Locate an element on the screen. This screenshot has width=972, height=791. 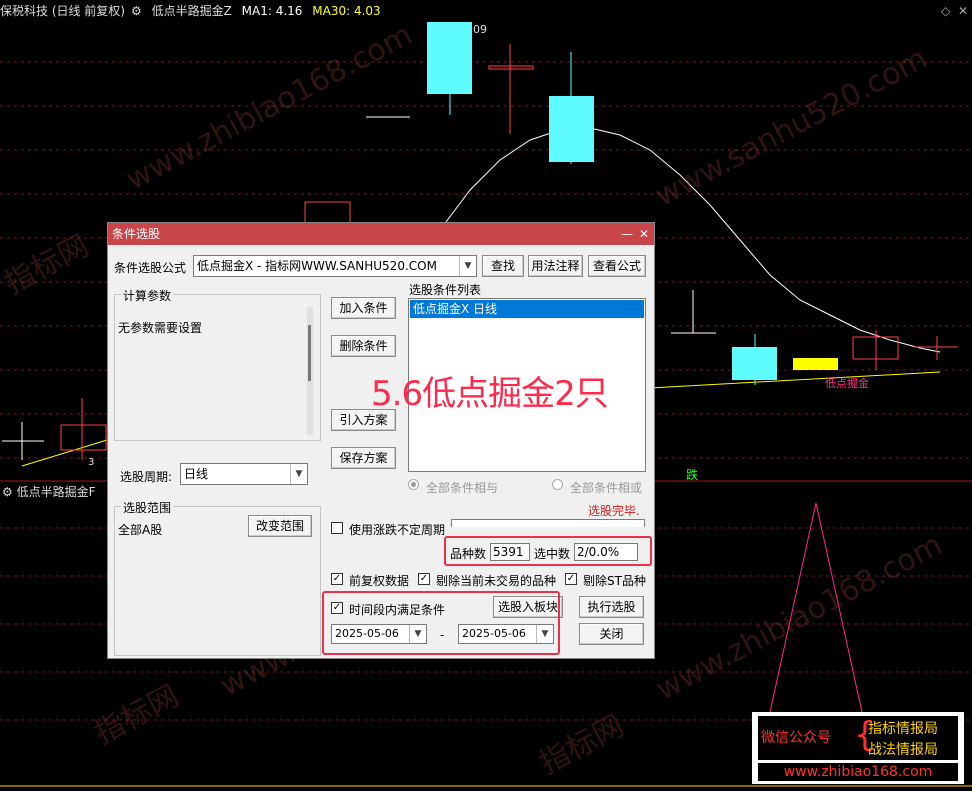
remove-condition-button: 删除条件 is located at coordinates (363, 346).